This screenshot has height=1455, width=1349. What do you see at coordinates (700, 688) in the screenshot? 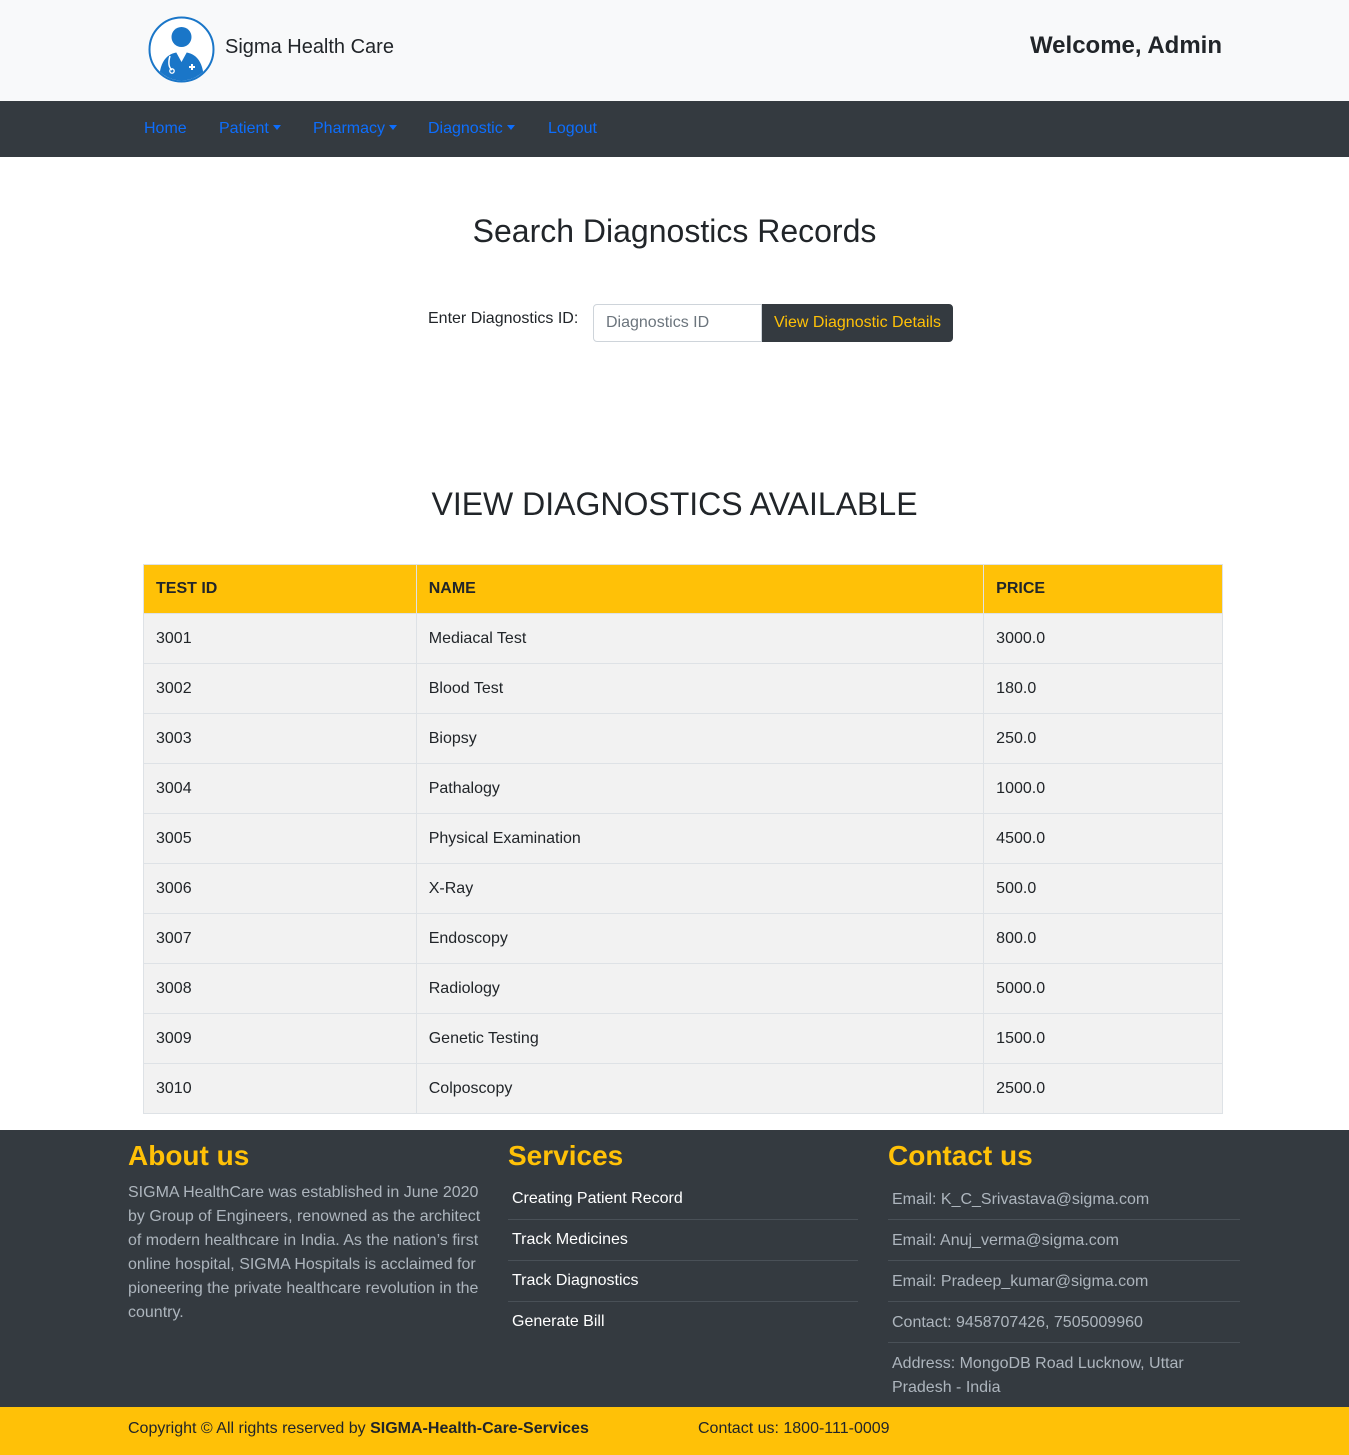
I see `test-name-cell: Blood Test` at bounding box center [700, 688].